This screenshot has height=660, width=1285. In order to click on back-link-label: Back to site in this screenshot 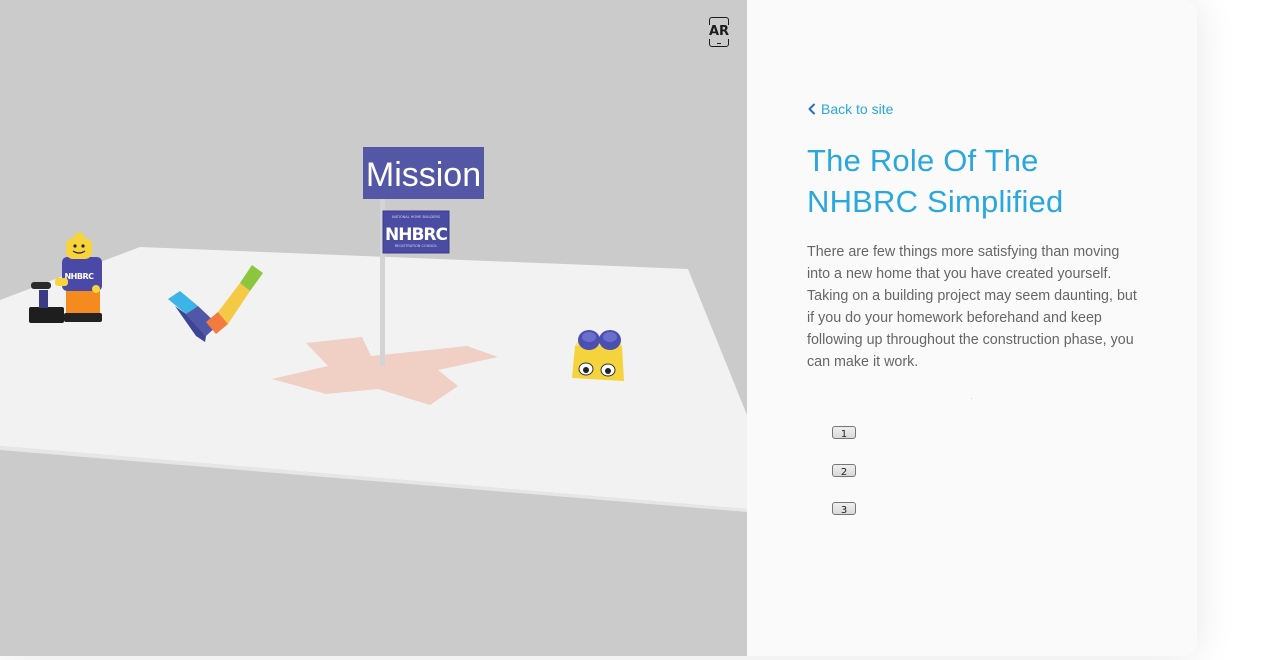, I will do `click(857, 109)`.